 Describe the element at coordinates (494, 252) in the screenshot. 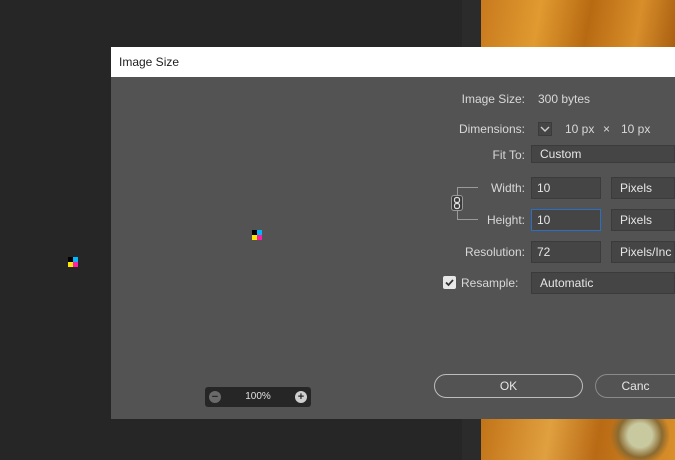

I see `resolution-label: Resolution:` at that location.